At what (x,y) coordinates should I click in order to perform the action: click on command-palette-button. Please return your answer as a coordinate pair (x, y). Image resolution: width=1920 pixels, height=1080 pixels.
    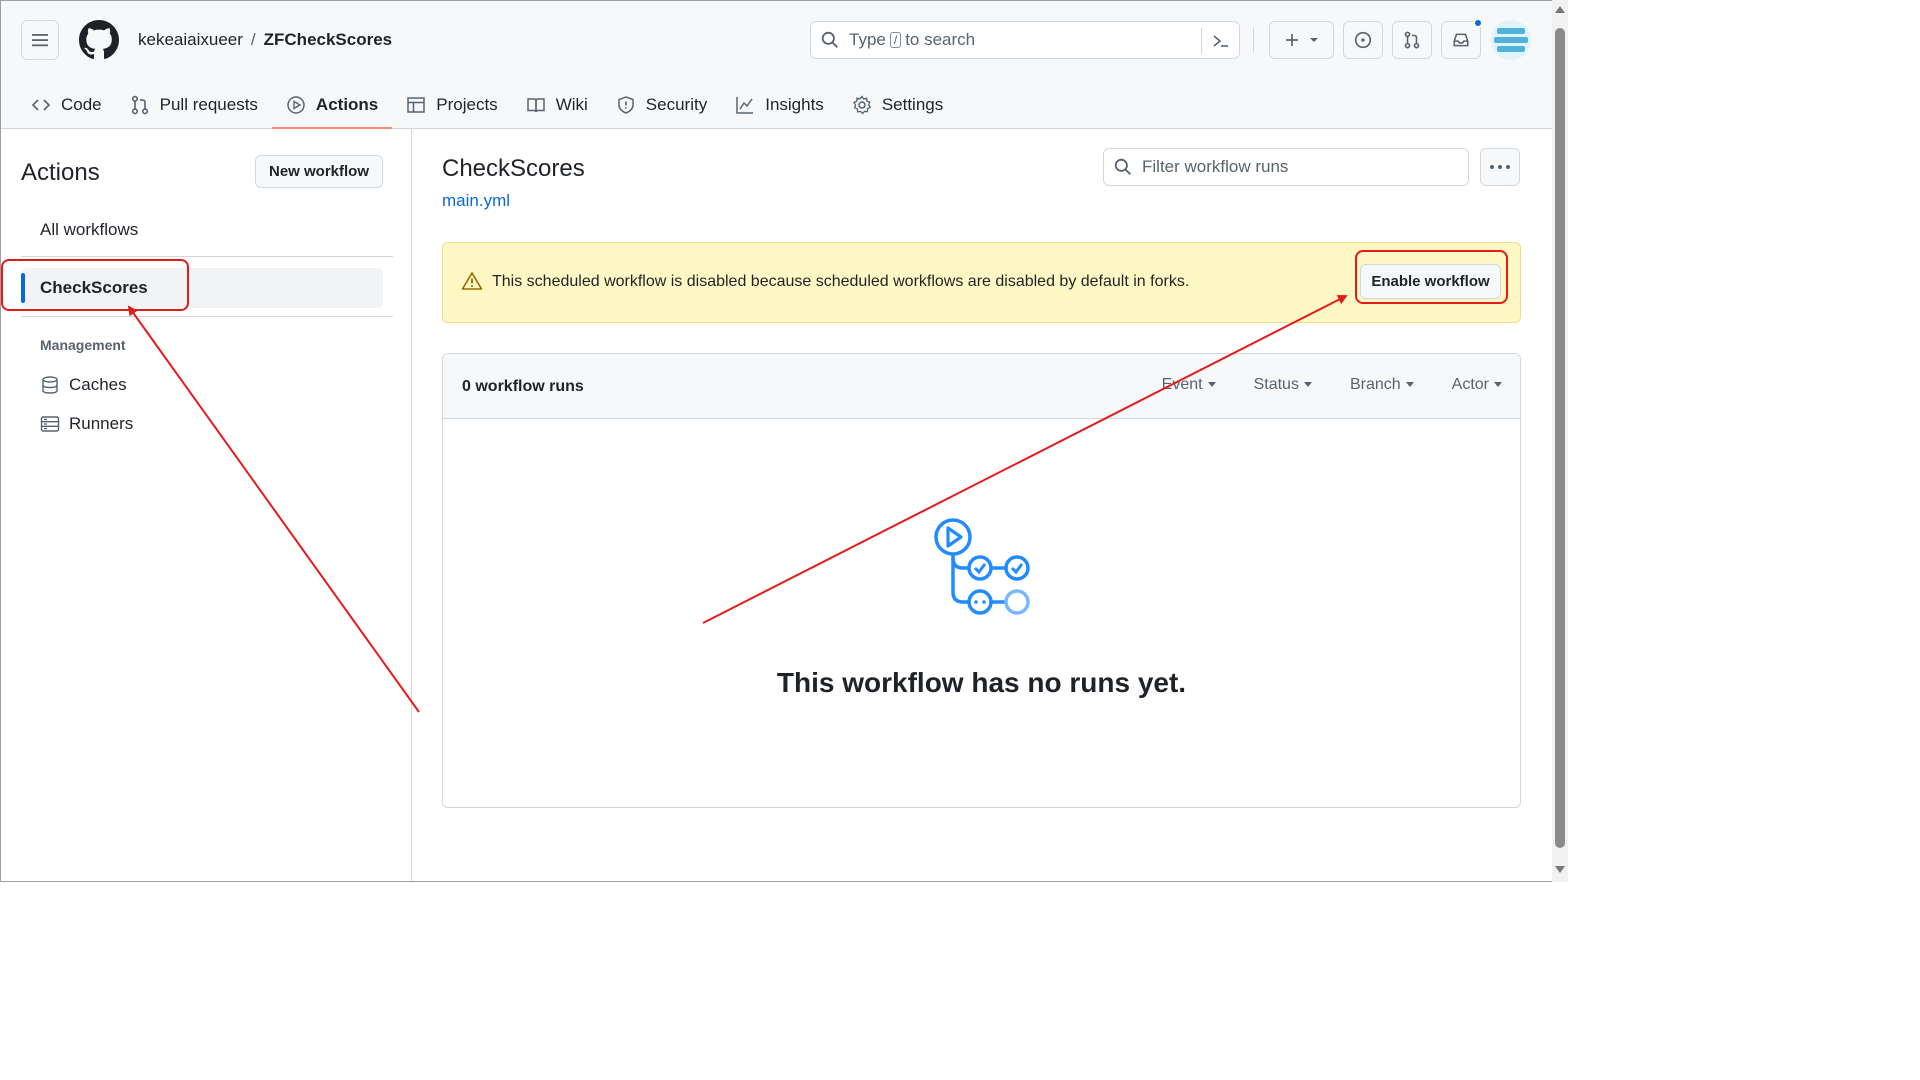
    Looking at the image, I should click on (1216, 41).